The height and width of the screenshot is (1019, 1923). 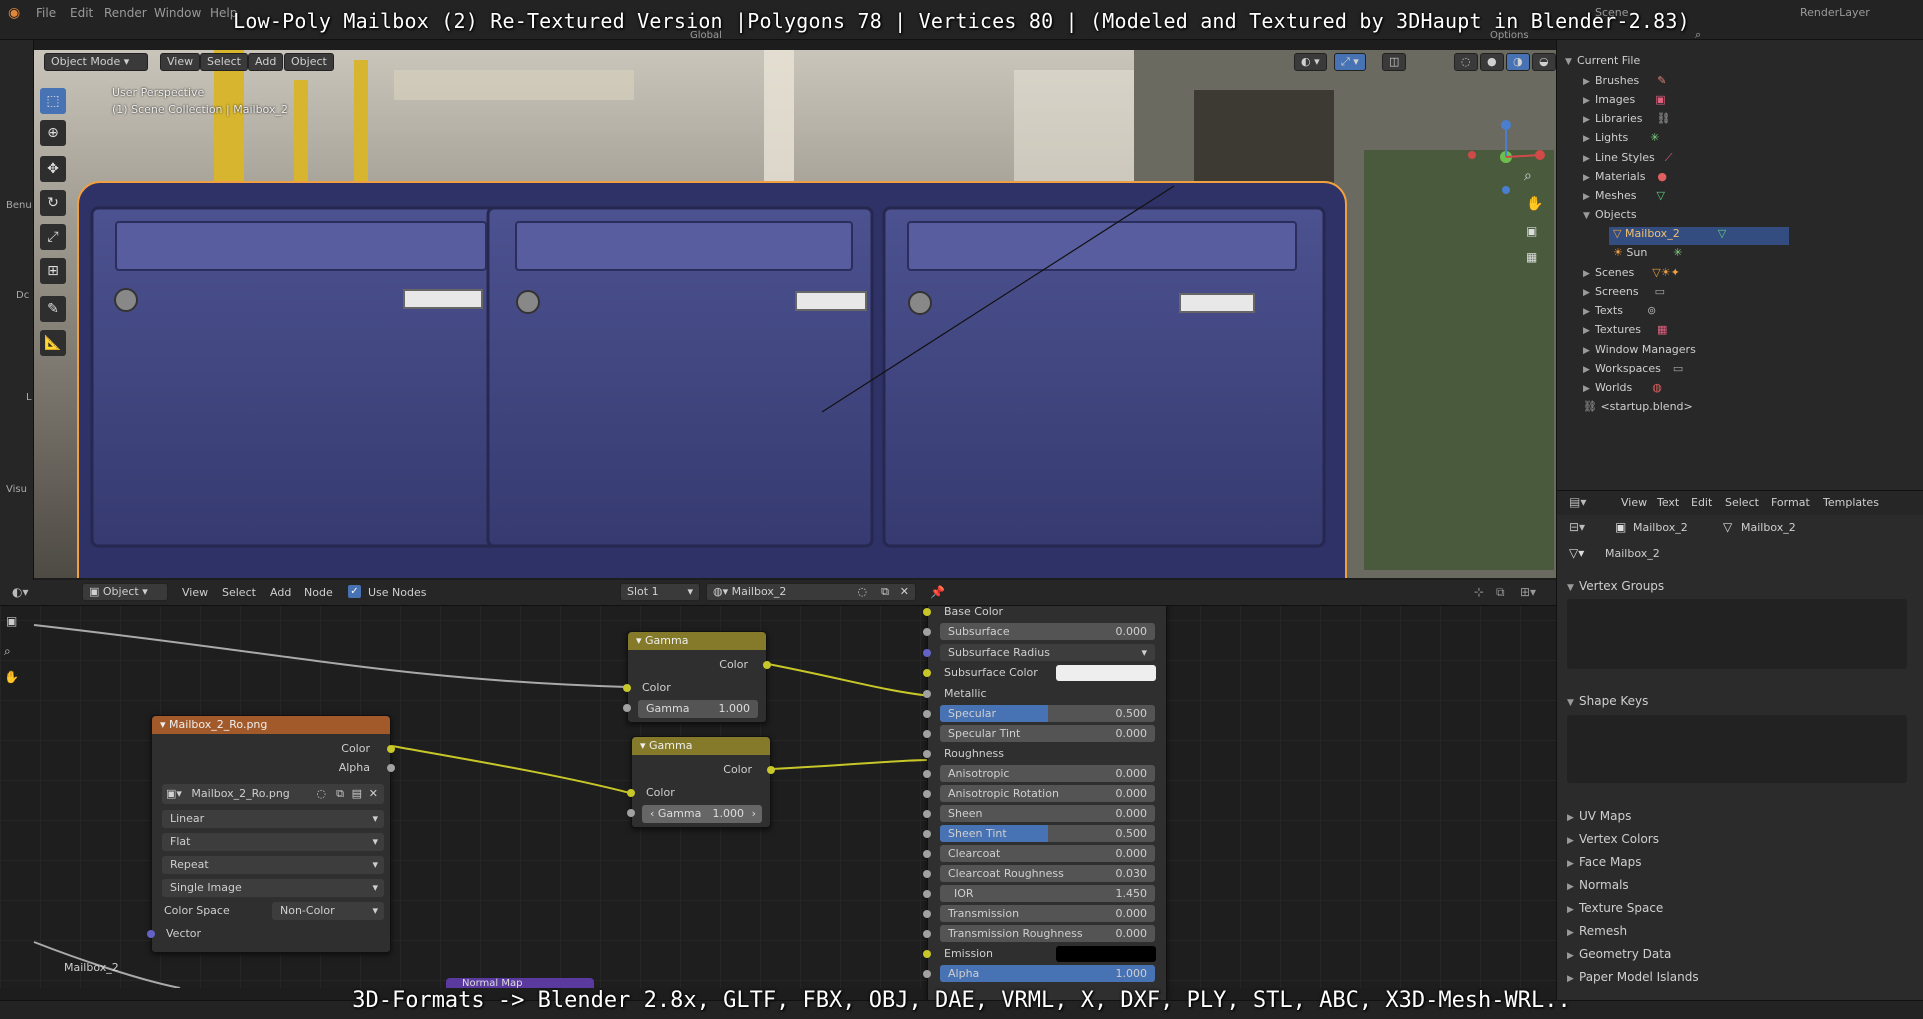 What do you see at coordinates (321, 794) in the screenshot?
I see `fake-user-icon: ◌` at bounding box center [321, 794].